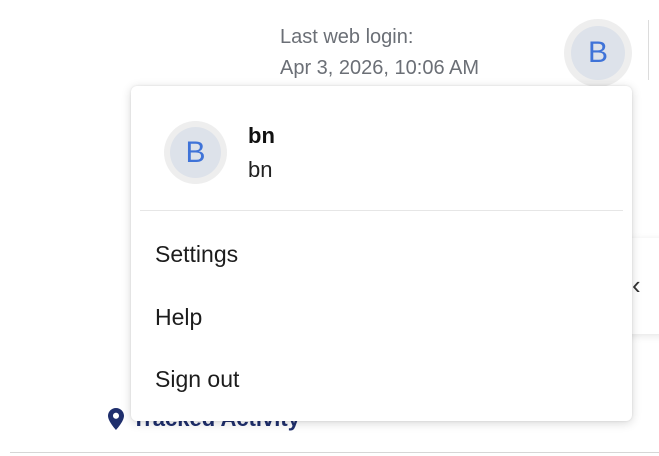 This screenshot has width=659, height=456. Describe the element at coordinates (381, 379) in the screenshot. I see `menu-item-sign-out: Sign out` at that location.